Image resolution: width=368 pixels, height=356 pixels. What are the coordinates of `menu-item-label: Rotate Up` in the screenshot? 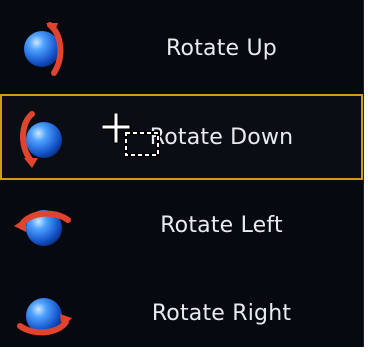 It's located at (221, 48).